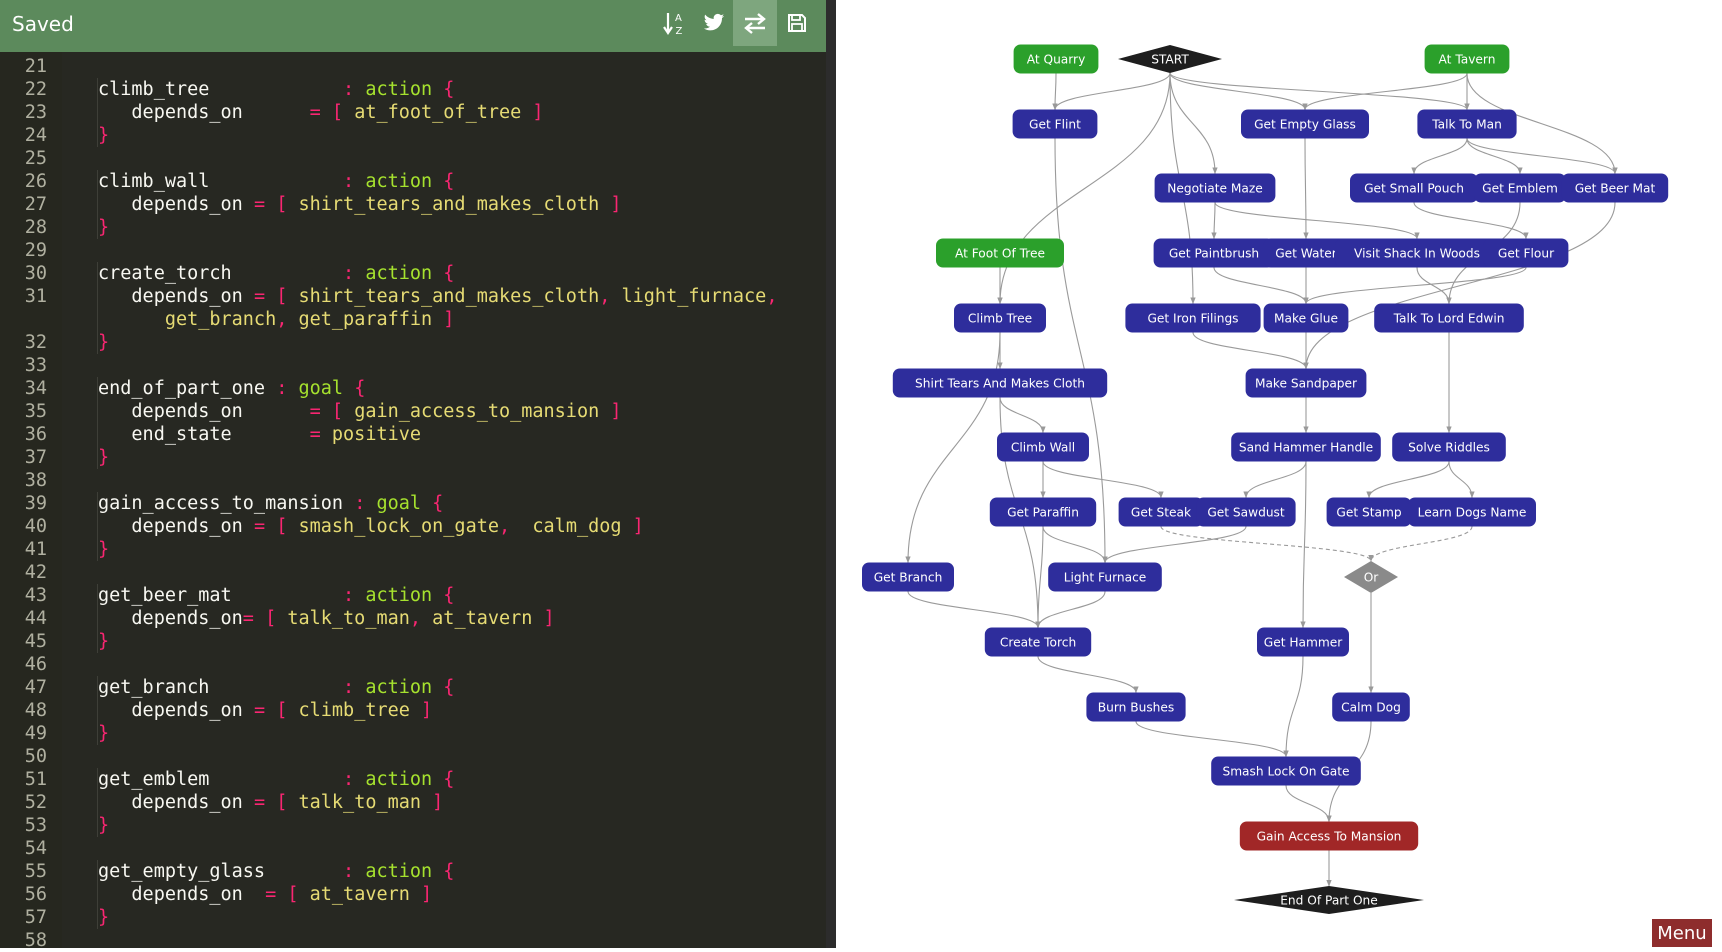 This screenshot has height=952, width=1722. I want to click on code-token: climb_wall, so click(221, 181).